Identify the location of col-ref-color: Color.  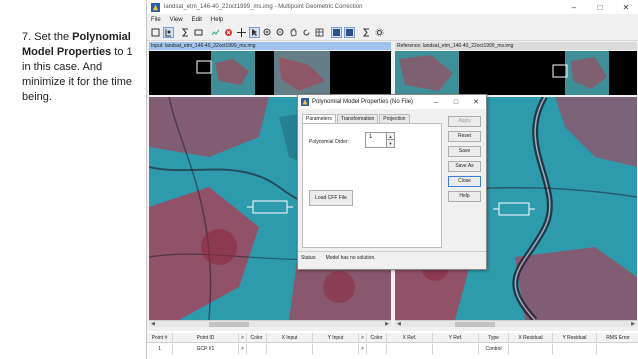
(377, 337).